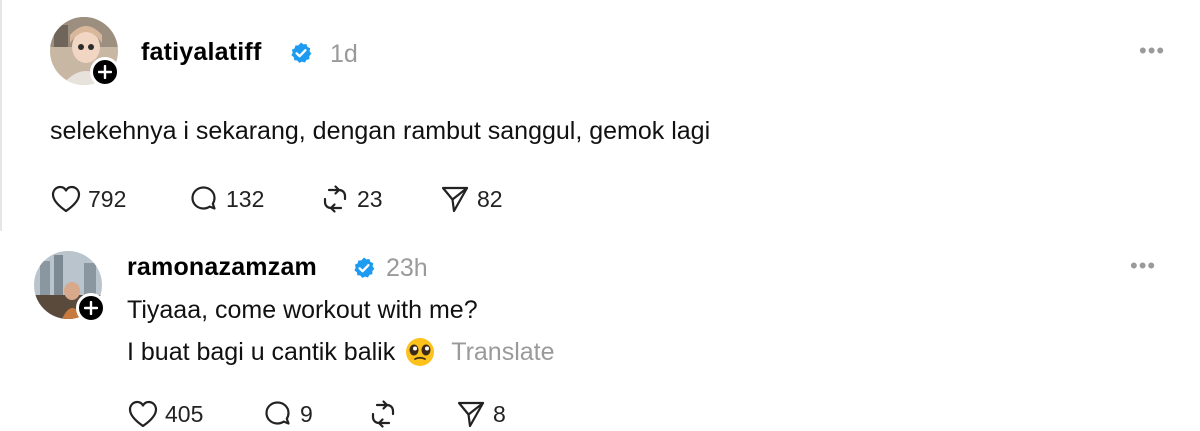 The image size is (1200, 431). What do you see at coordinates (70, 287) in the screenshot?
I see `avatar-ramonazamzam` at bounding box center [70, 287].